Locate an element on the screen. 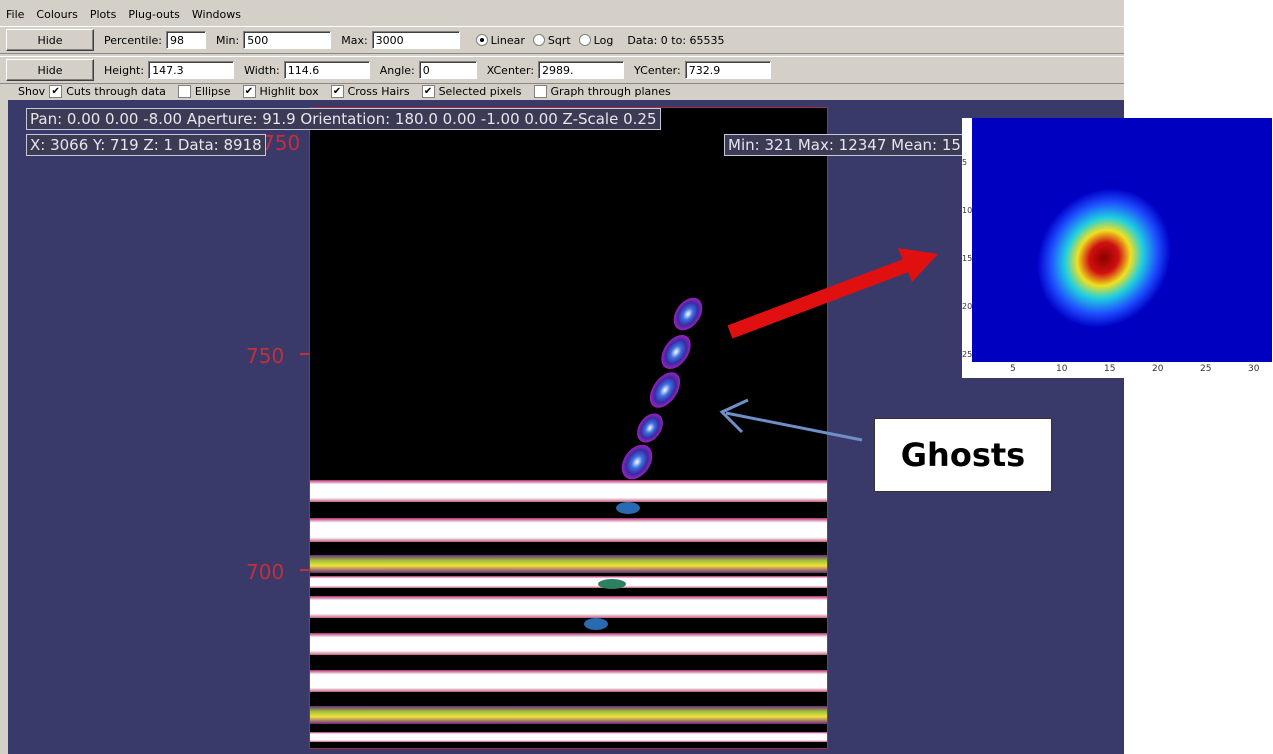 The height and width of the screenshot is (754, 1273). red-arrow is located at coordinates (832, 293).